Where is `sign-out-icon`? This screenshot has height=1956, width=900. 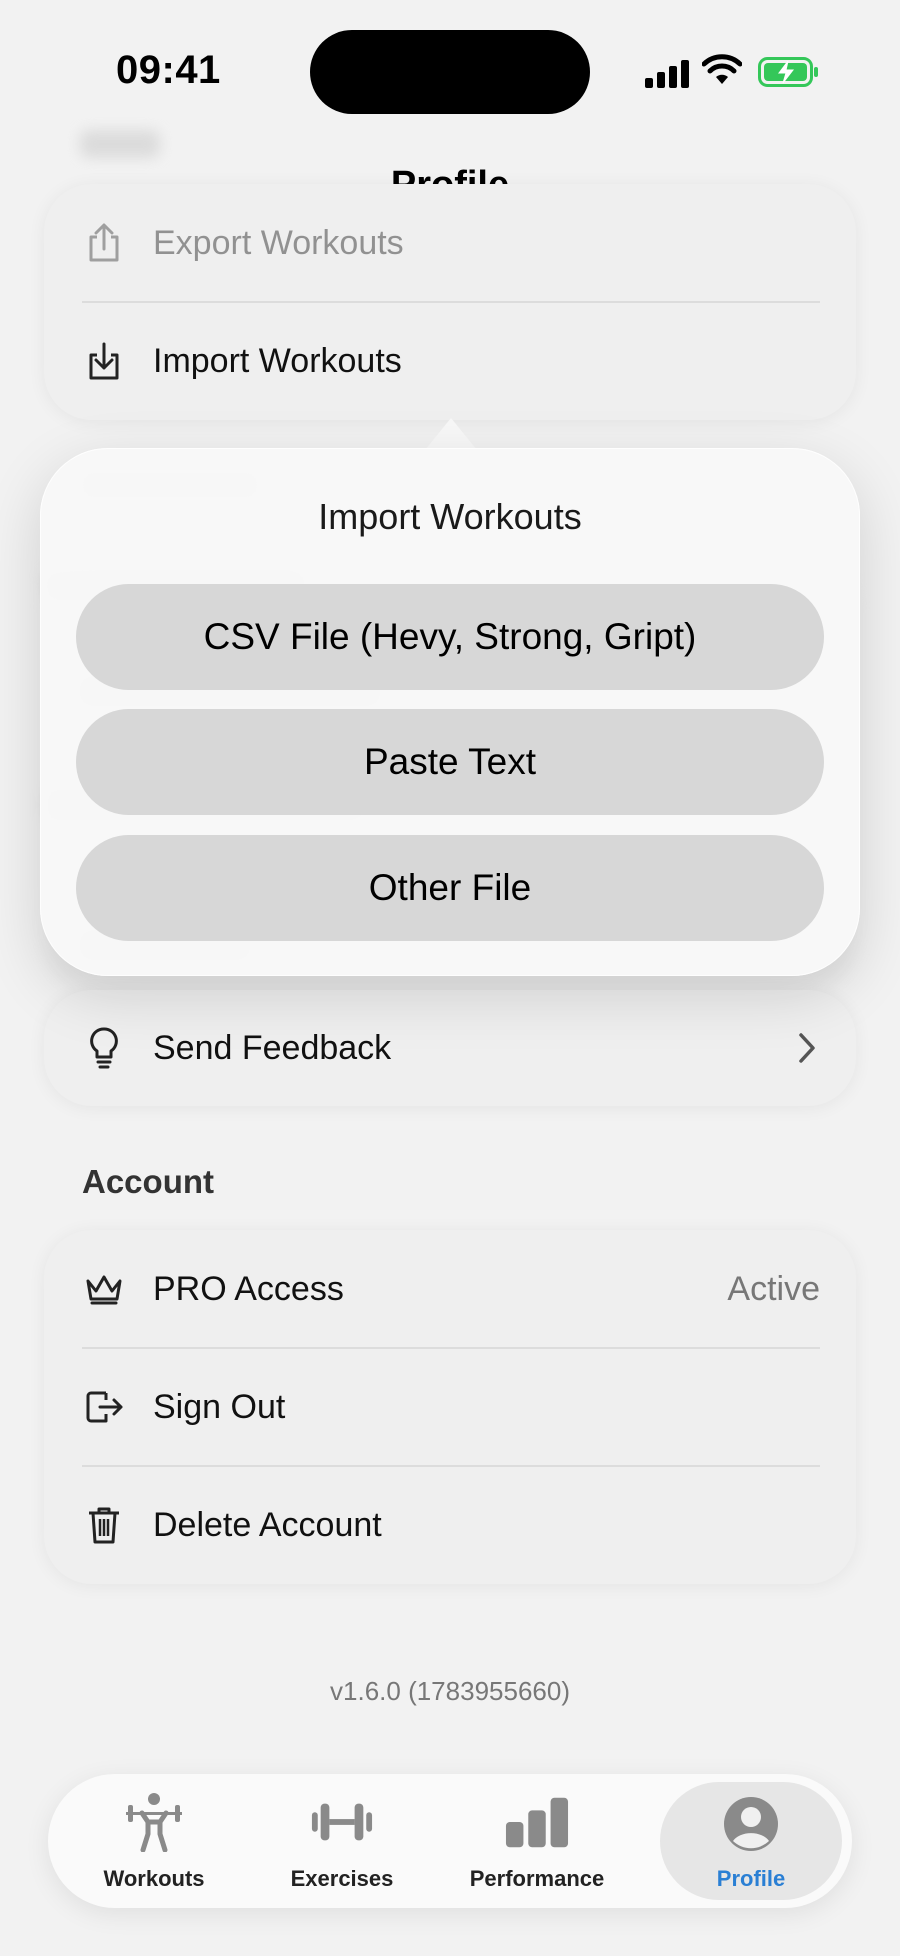 sign-out-icon is located at coordinates (104, 1407).